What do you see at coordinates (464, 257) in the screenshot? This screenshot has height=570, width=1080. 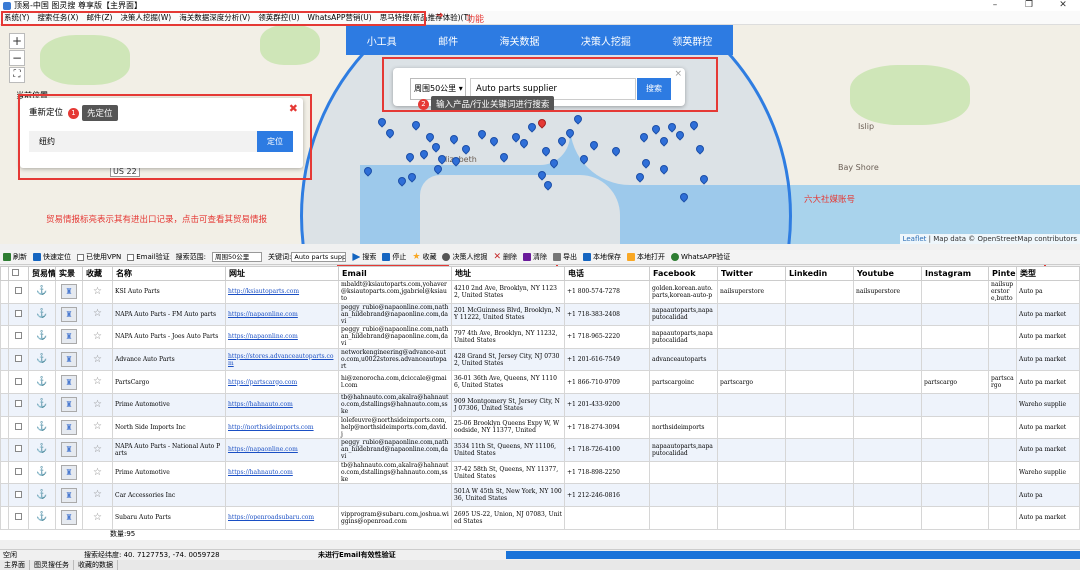 I see `decision-maker-button: 决策人挖掘` at bounding box center [464, 257].